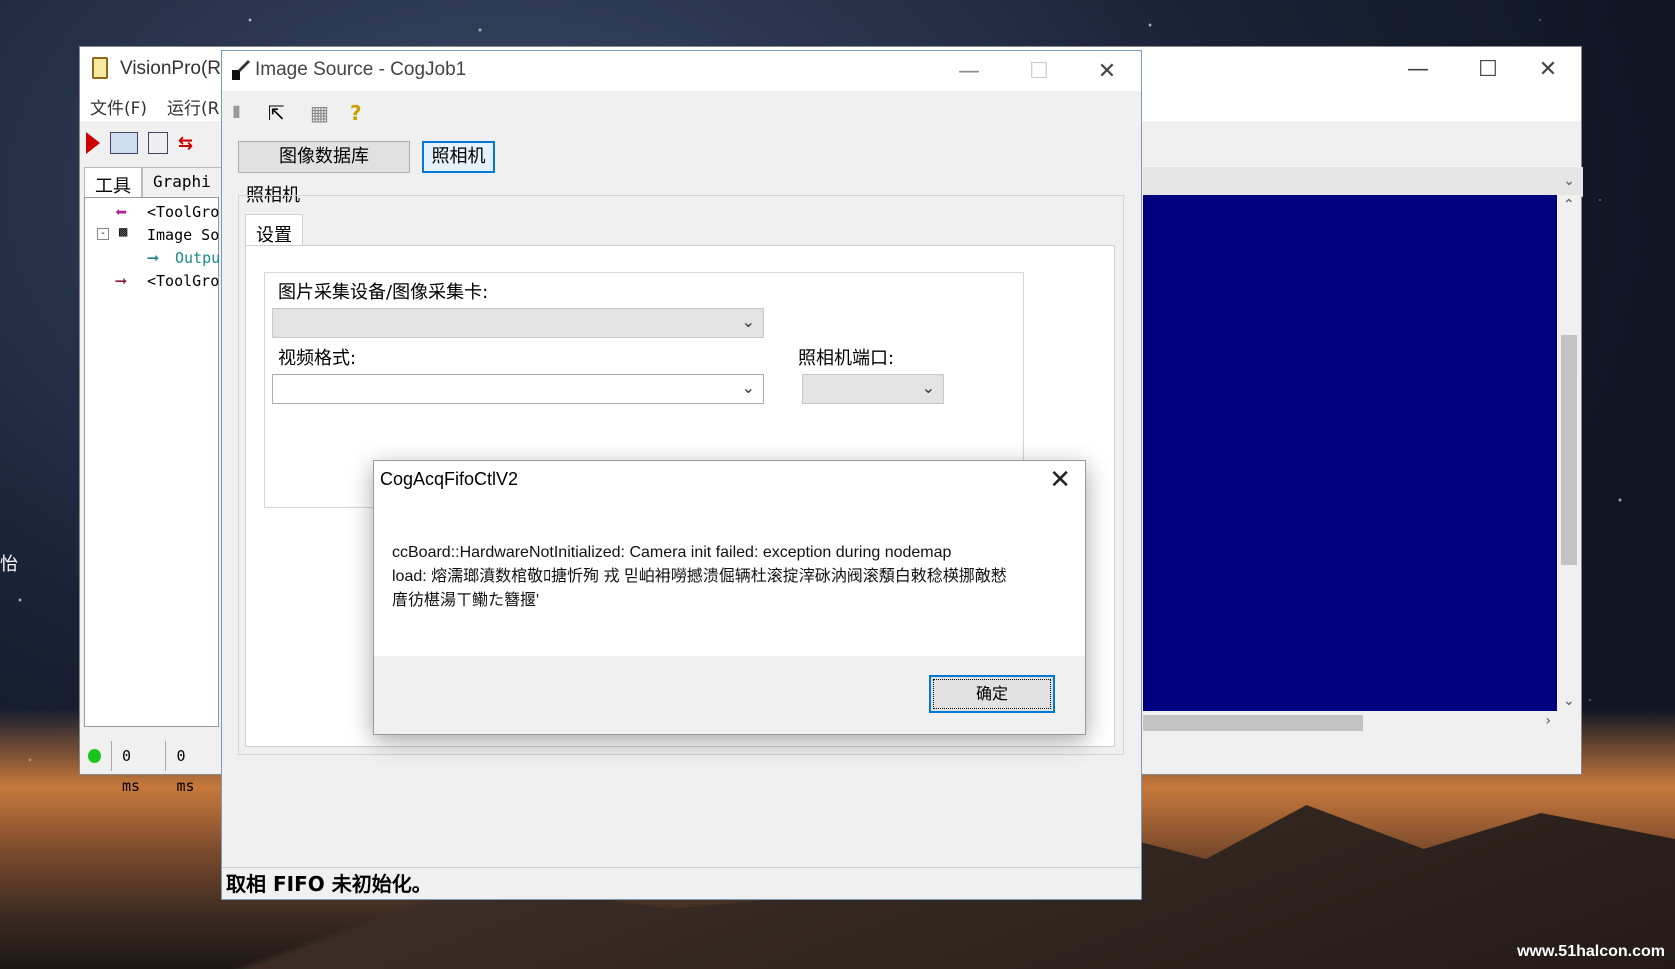  I want to click on main-minimize-button: —, so click(1418, 69).